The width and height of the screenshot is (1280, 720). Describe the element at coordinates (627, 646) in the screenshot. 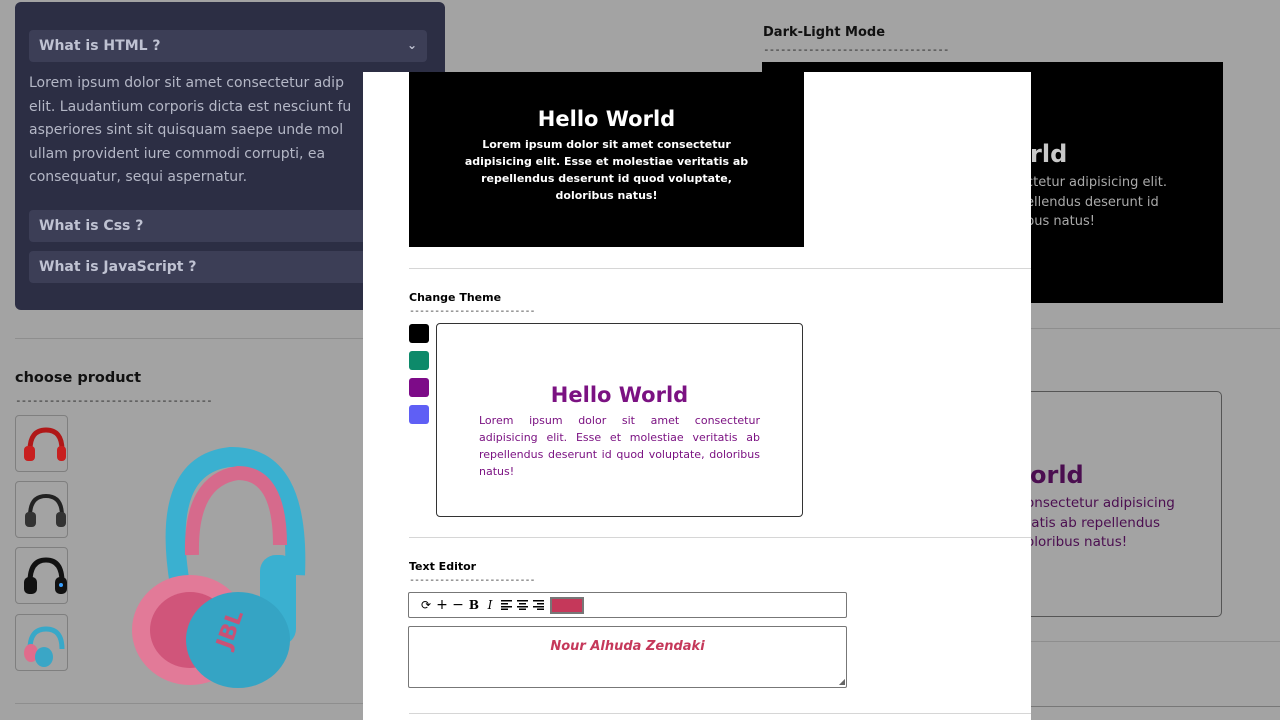

I see `editor-content: Nour Alhuda Zendaki` at that location.